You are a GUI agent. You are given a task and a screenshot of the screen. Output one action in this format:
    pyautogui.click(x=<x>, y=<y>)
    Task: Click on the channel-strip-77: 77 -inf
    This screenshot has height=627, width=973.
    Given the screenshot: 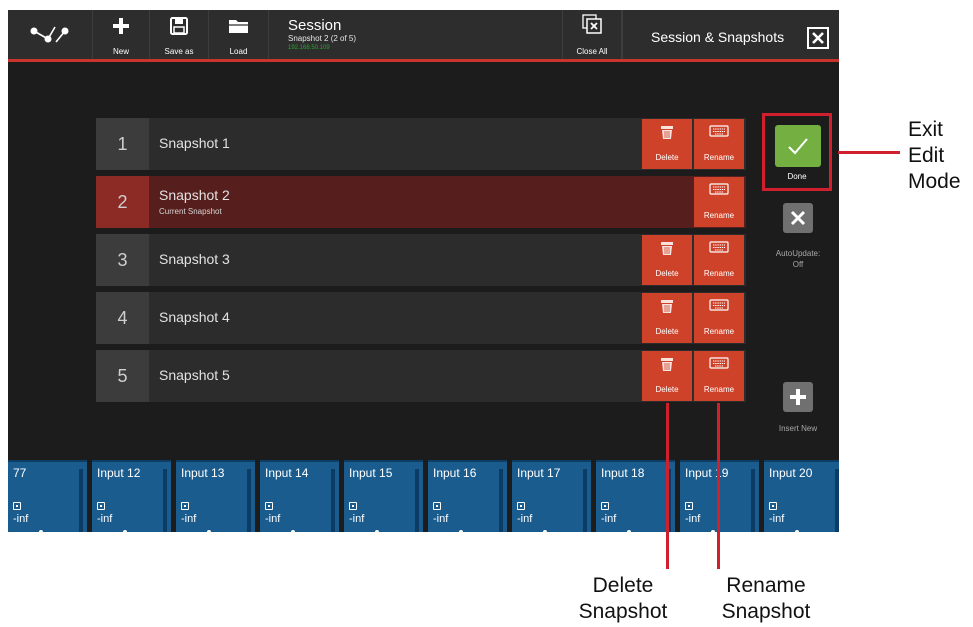 What is the action you would take?
    pyautogui.click(x=47, y=496)
    